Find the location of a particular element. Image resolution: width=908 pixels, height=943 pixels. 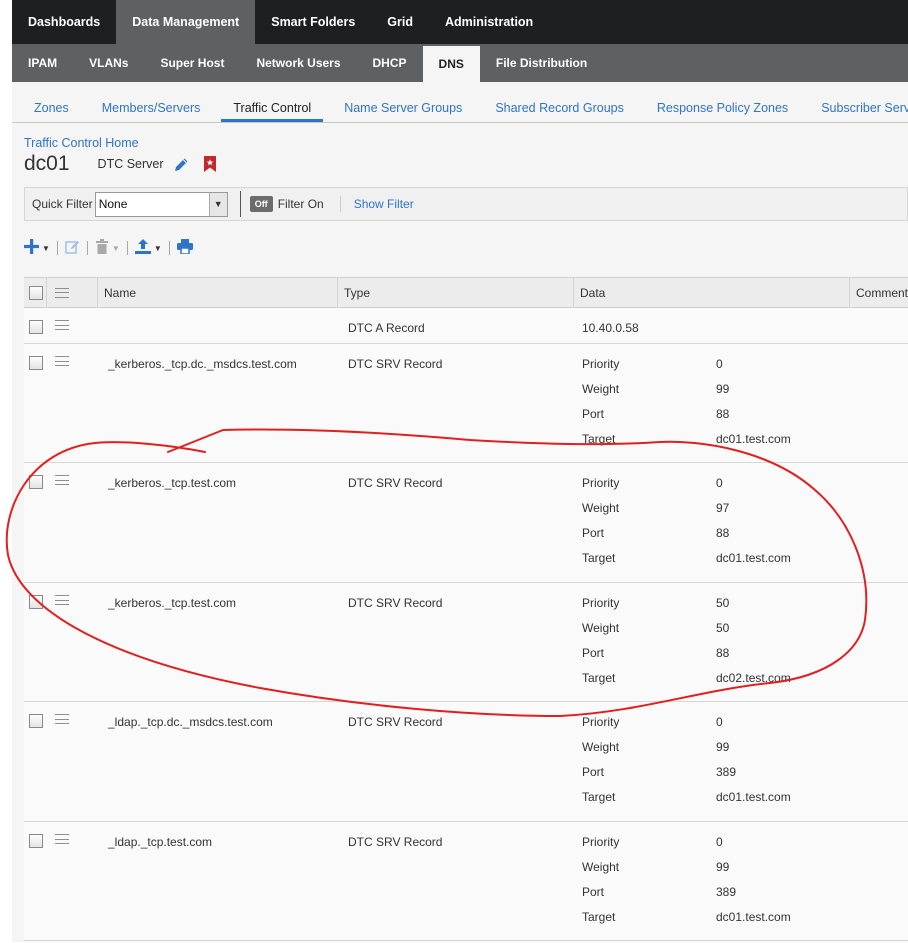

tab-zones: Zones is located at coordinates (51, 111).